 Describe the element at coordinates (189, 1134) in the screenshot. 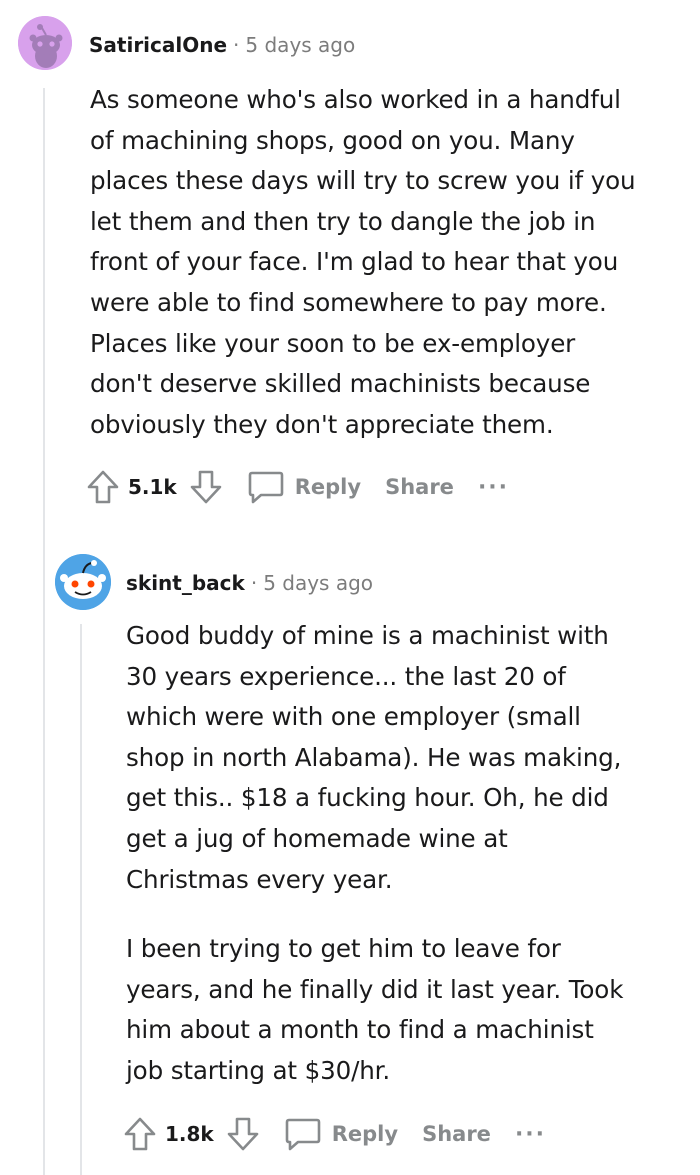

I see `vote-score: 1.8k` at that location.